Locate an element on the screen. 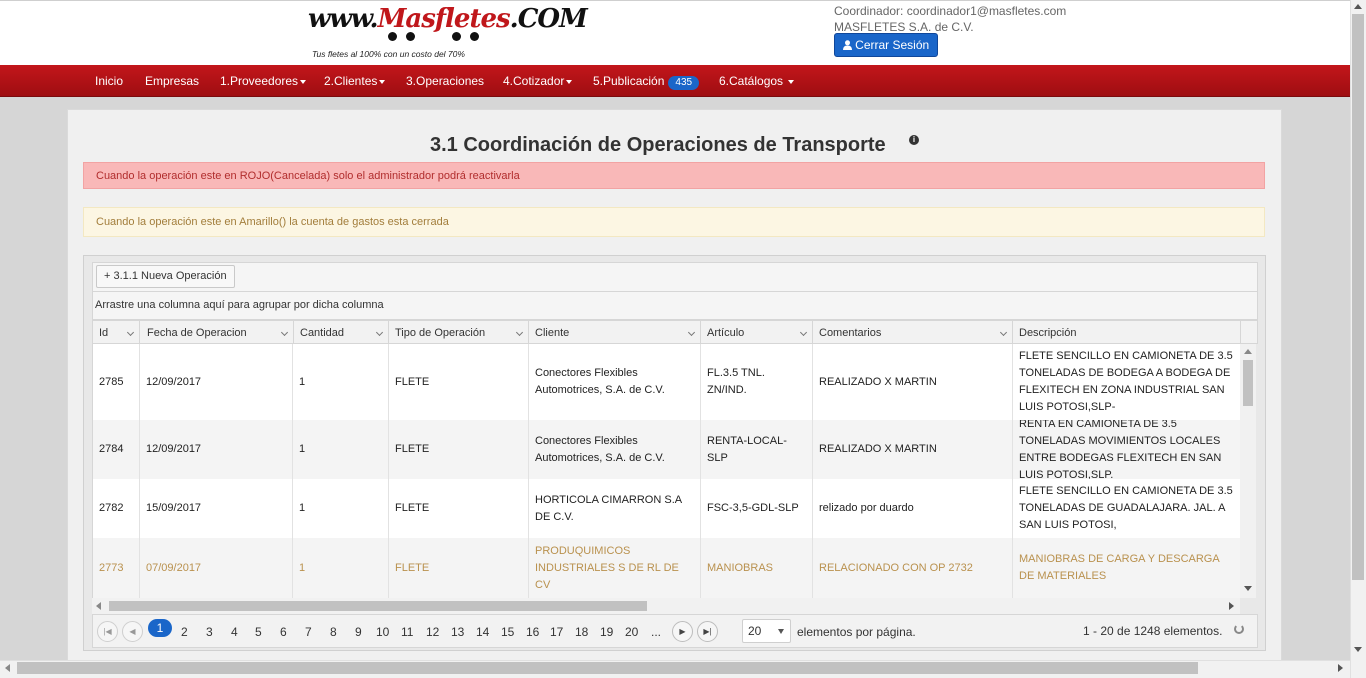 This screenshot has height=678, width=1366. page-link: 19 is located at coordinates (606, 632).